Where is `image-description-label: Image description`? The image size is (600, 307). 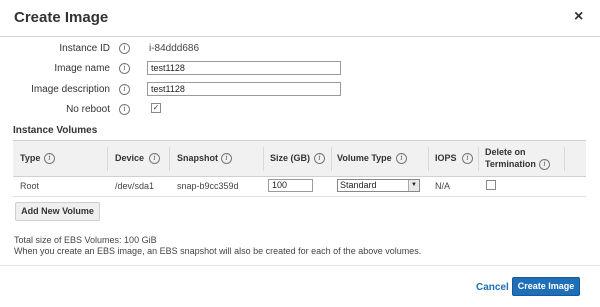
image-description-label: Image description is located at coordinates (70, 89).